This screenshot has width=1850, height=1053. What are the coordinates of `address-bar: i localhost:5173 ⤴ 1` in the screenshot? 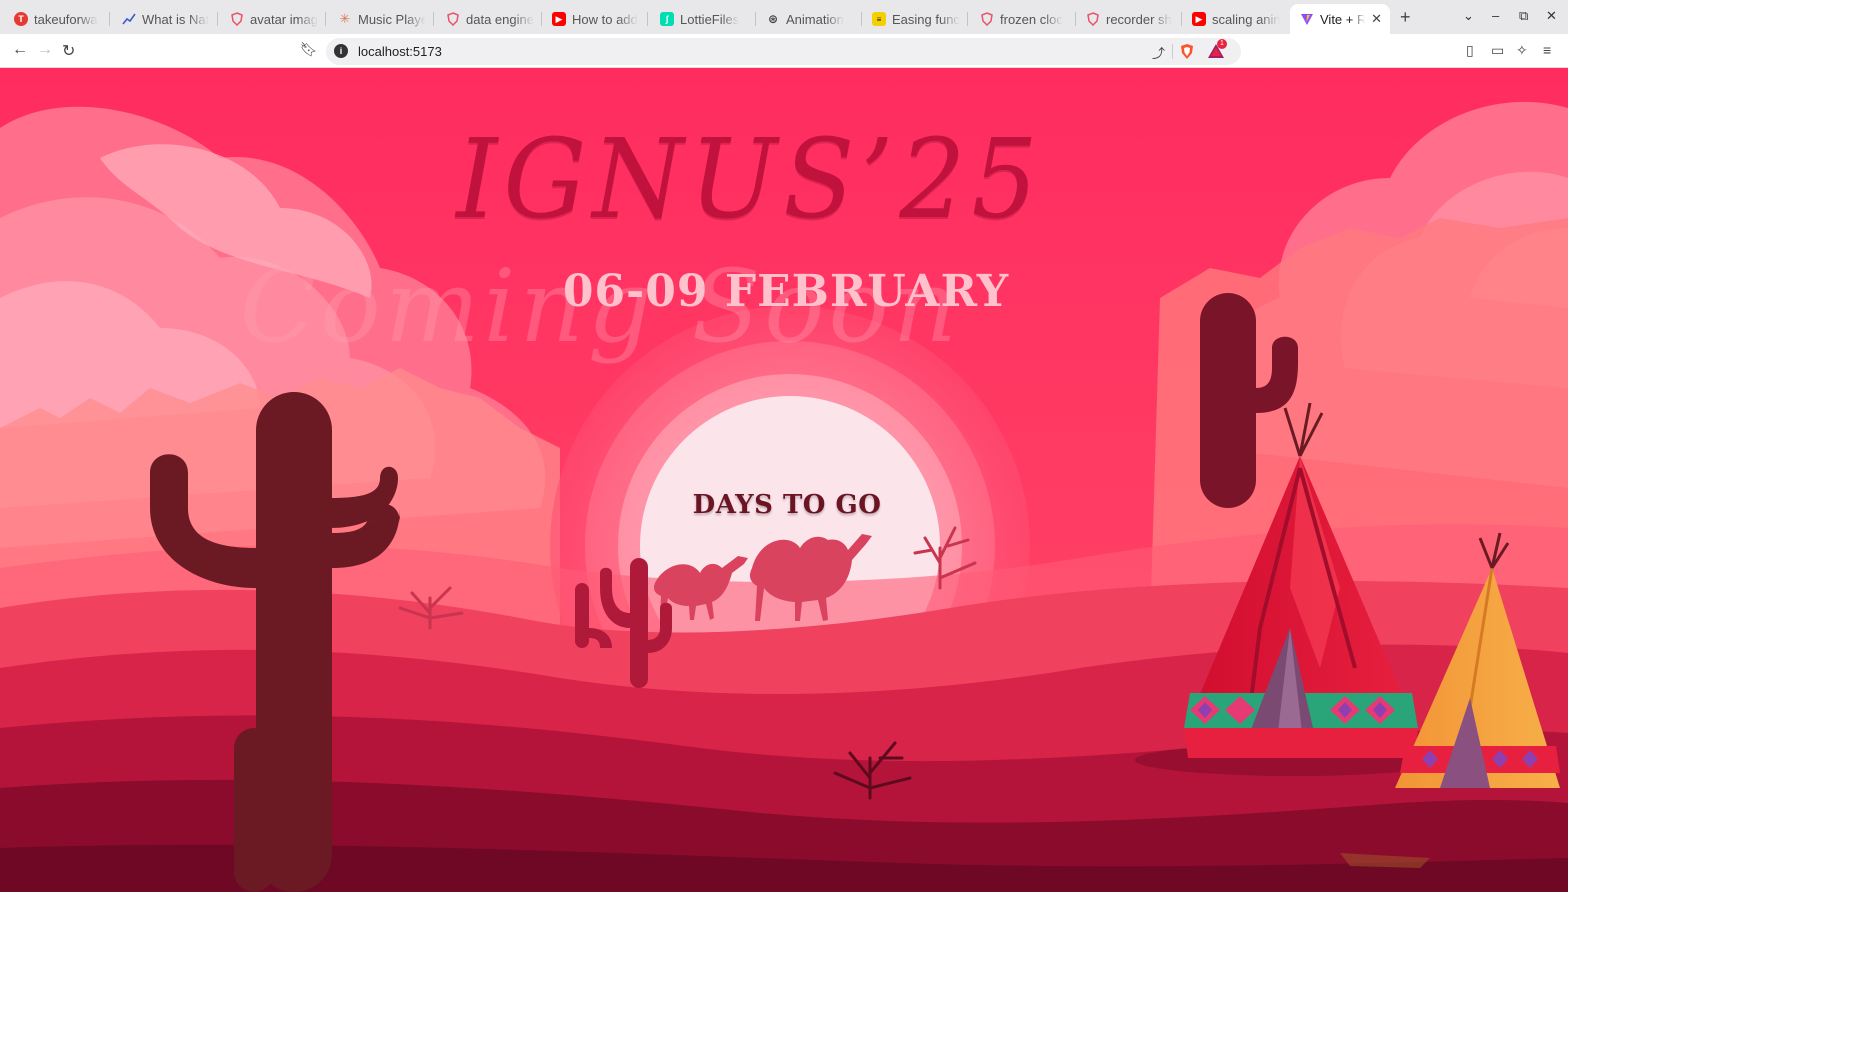 It's located at (783, 51).